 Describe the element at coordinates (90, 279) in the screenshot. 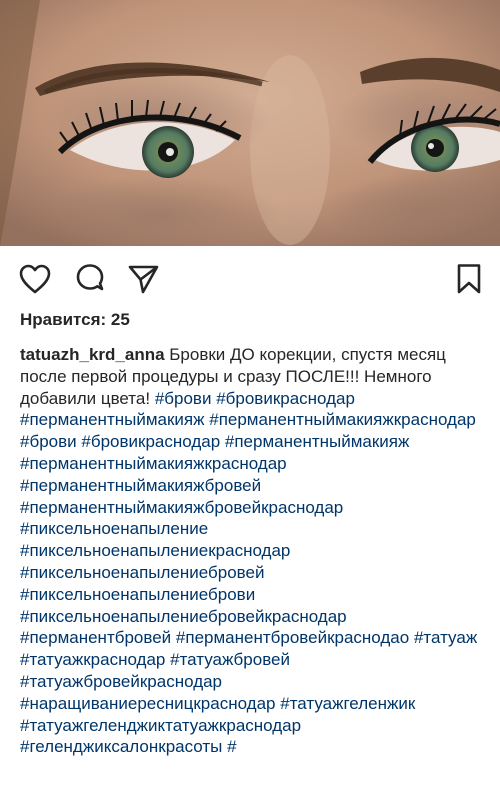

I see `comment-bubble-icon` at that location.